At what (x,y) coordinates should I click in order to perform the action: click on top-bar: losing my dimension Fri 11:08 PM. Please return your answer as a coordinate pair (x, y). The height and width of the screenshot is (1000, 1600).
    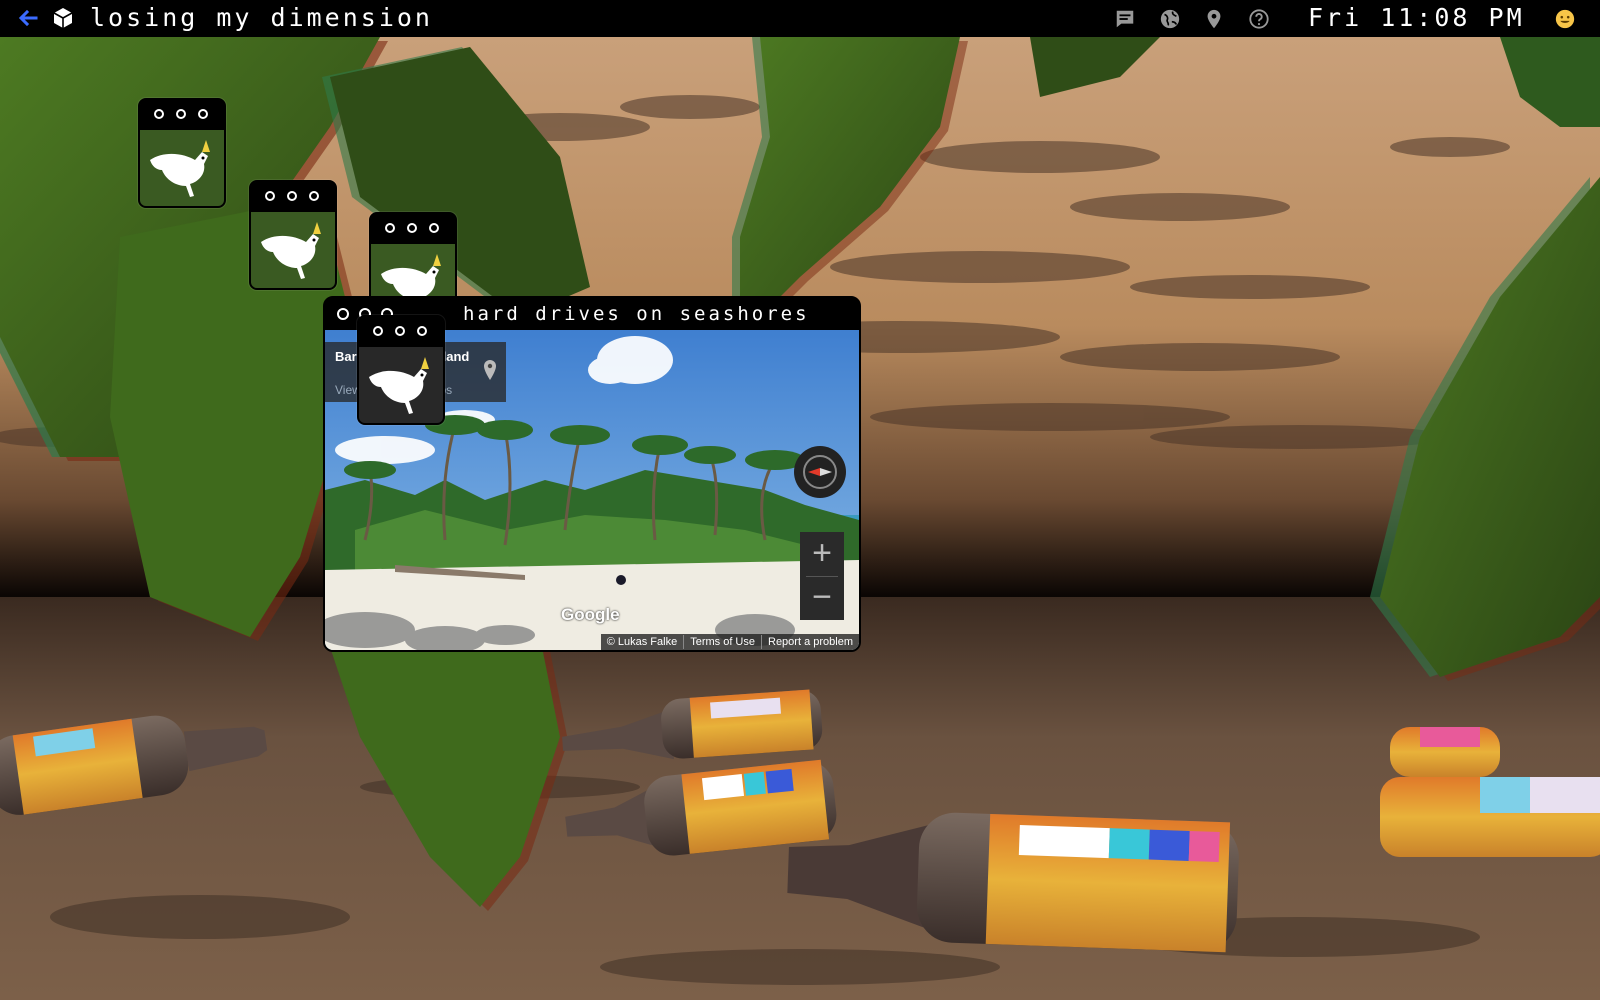
    Looking at the image, I should click on (800, 18).